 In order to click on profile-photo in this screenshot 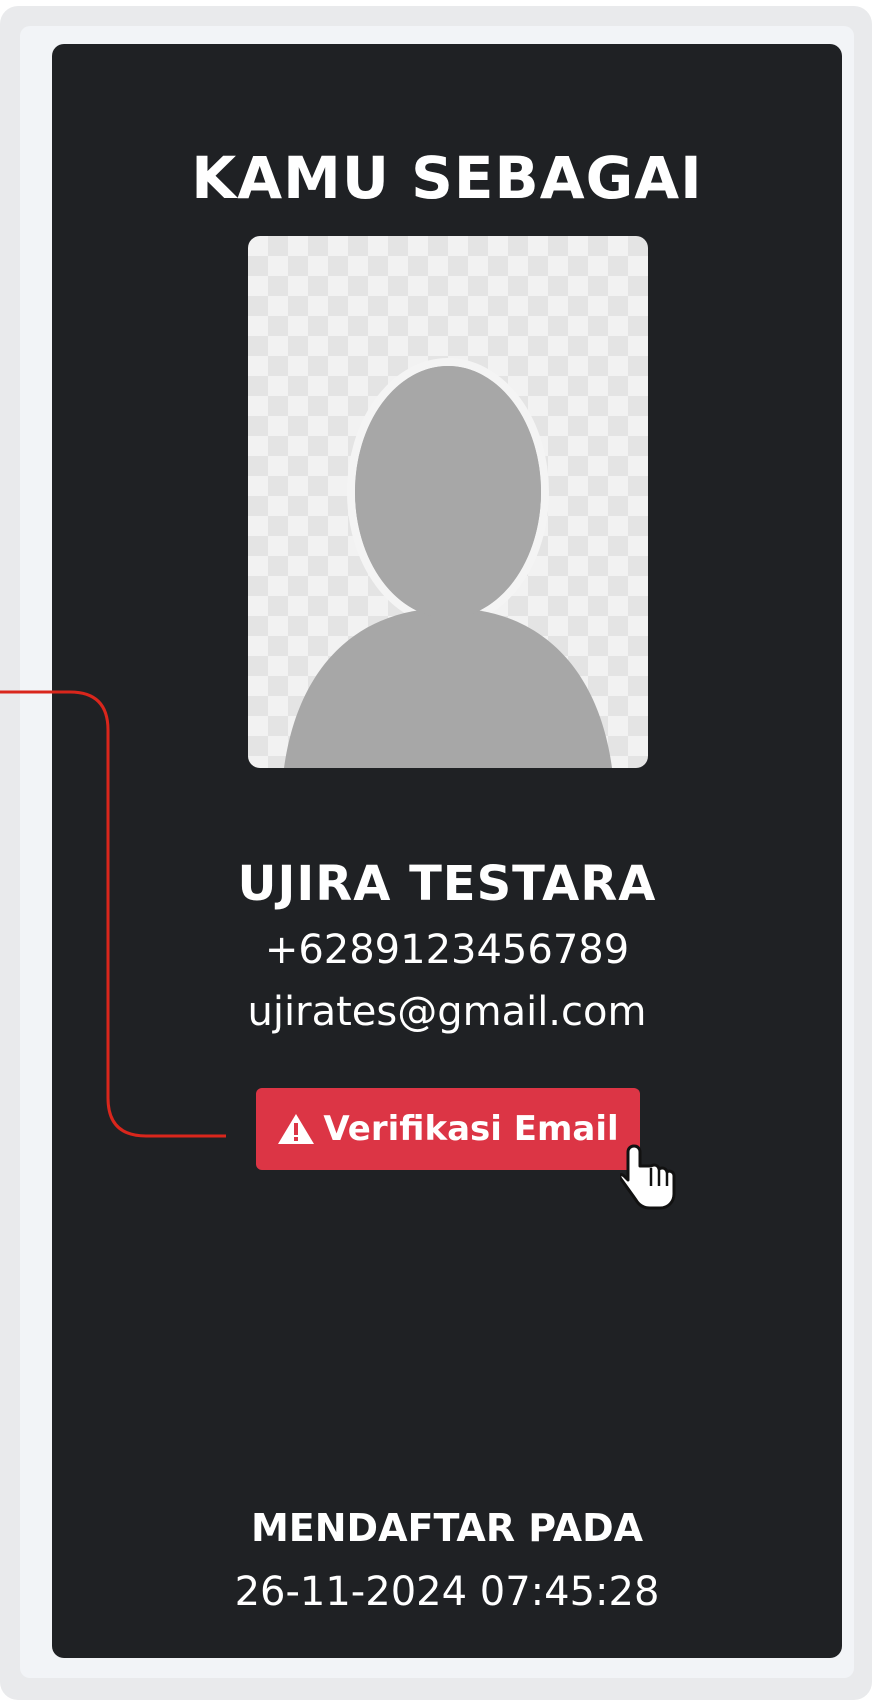, I will do `click(448, 502)`.